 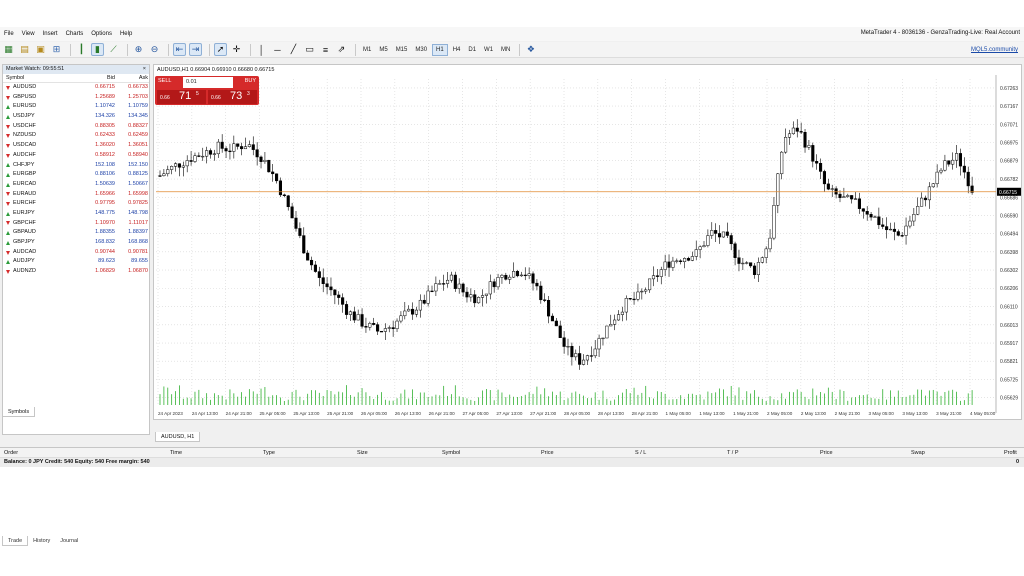 I want to click on templates-icon: ❖, so click(x=530, y=49).